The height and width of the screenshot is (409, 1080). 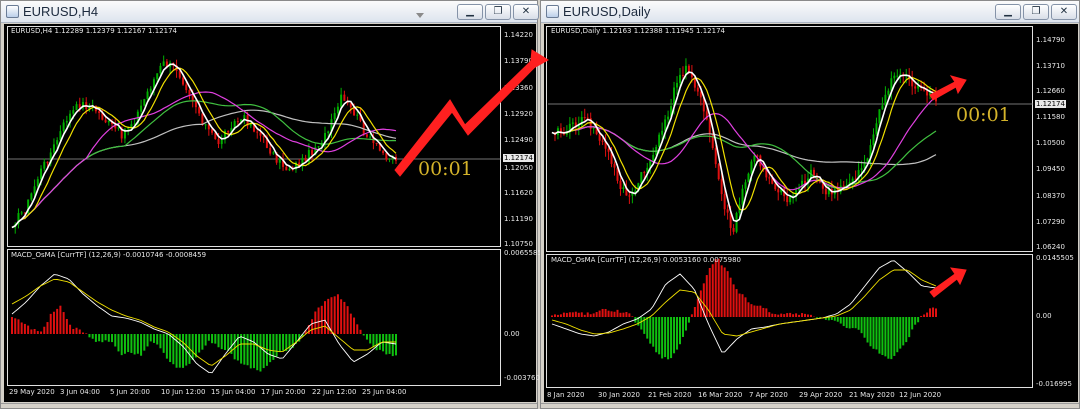 What do you see at coordinates (1050, 117) in the screenshot?
I see `price-tick: 1.11580` at bounding box center [1050, 117].